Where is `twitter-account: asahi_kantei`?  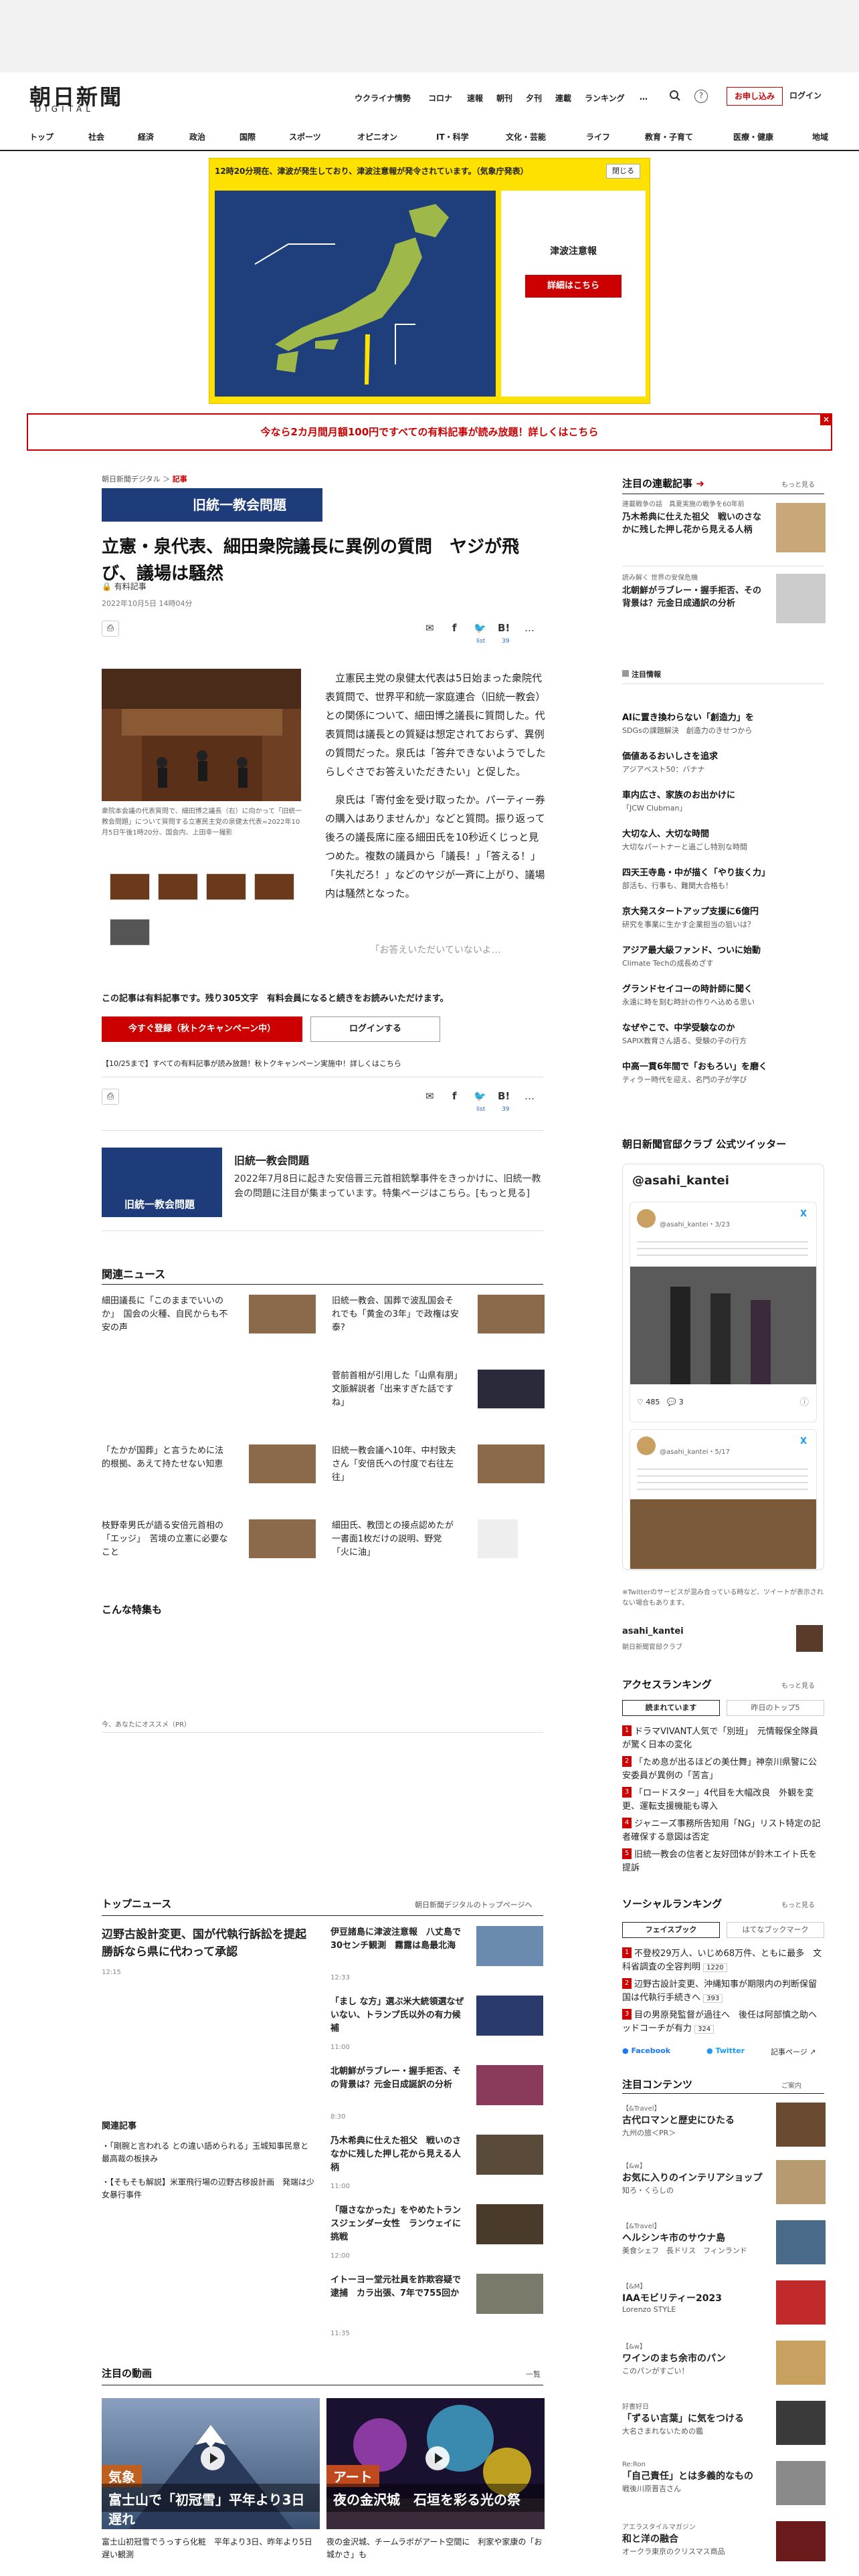 twitter-account: asahi_kantei is located at coordinates (653, 1631).